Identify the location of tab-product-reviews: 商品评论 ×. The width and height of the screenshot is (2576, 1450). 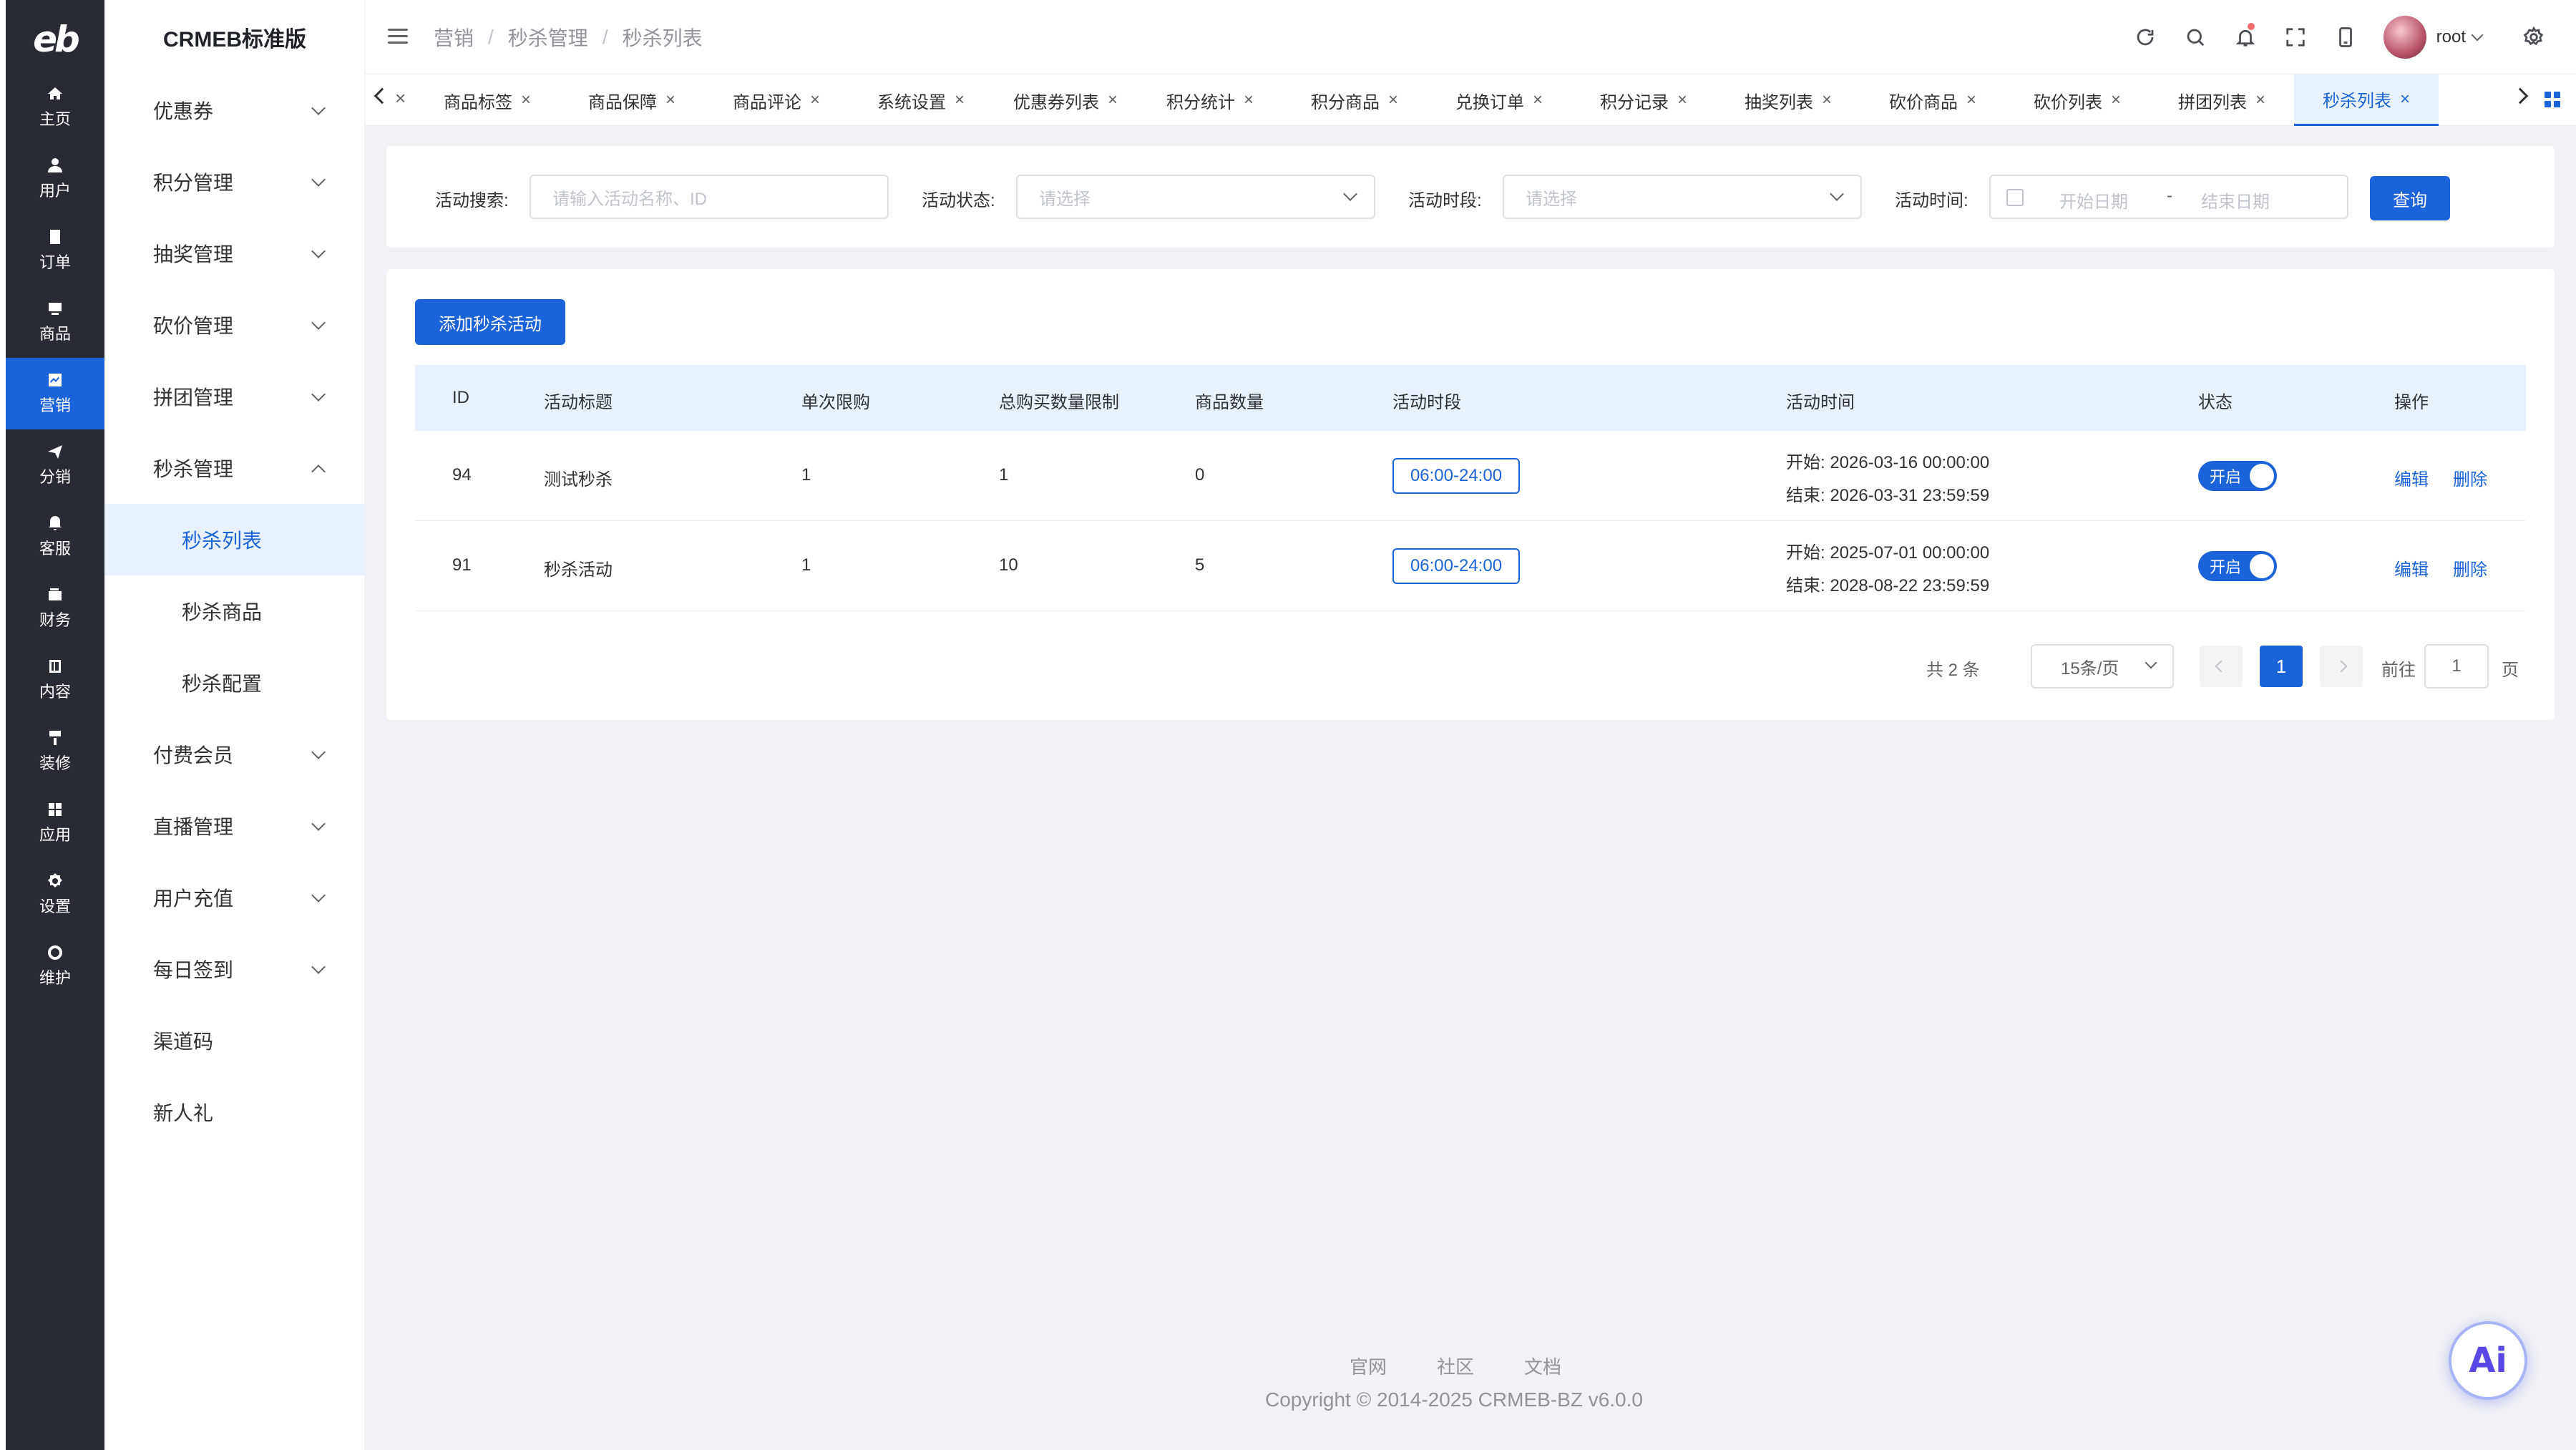
(776, 100).